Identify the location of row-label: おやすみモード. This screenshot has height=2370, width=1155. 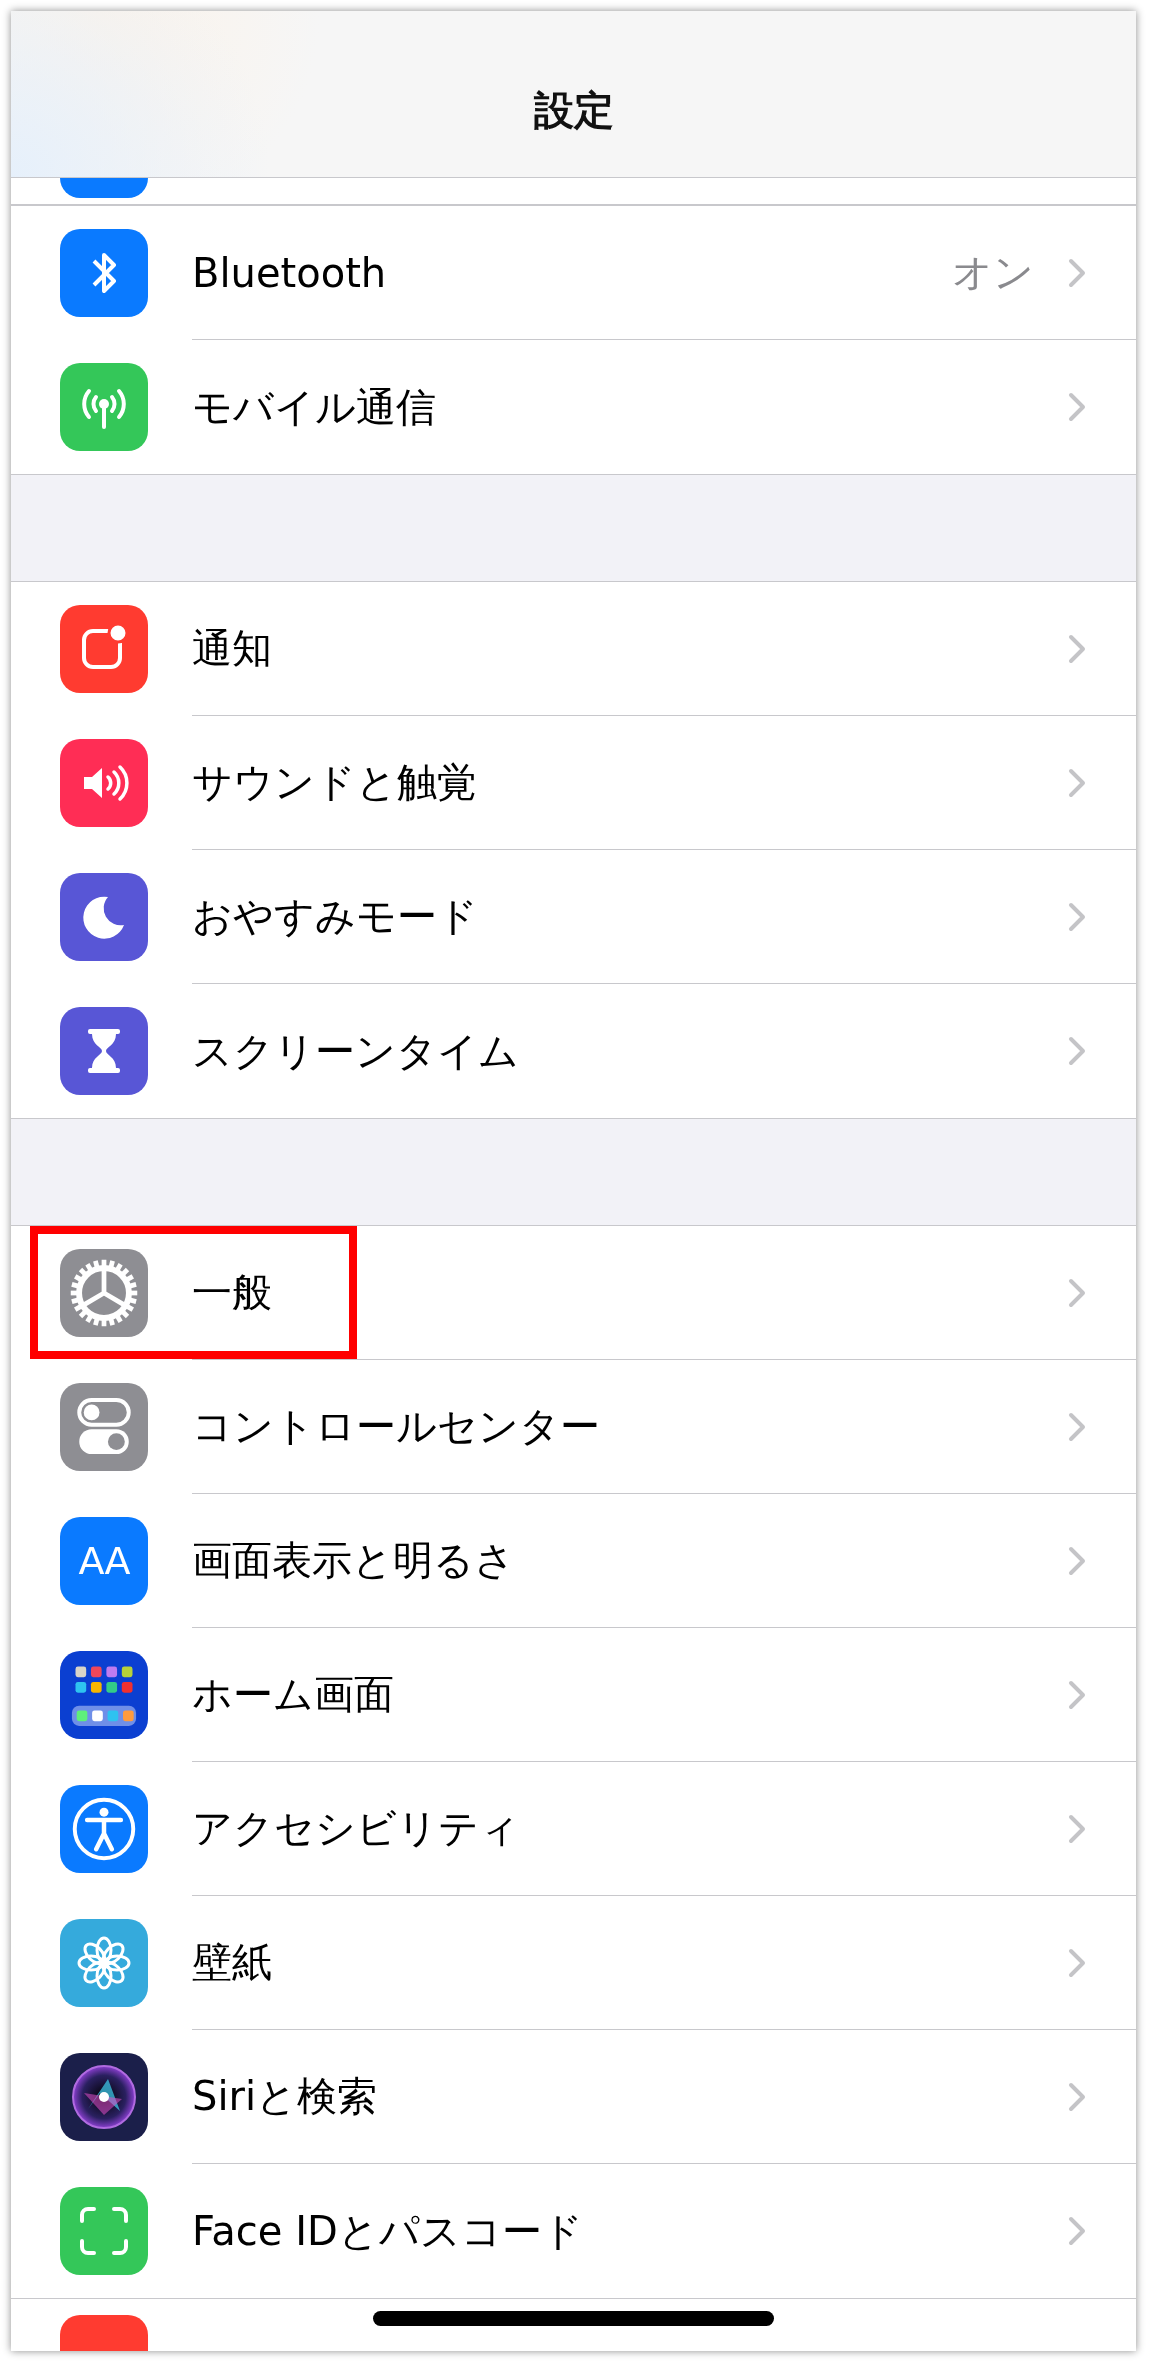
(335, 916).